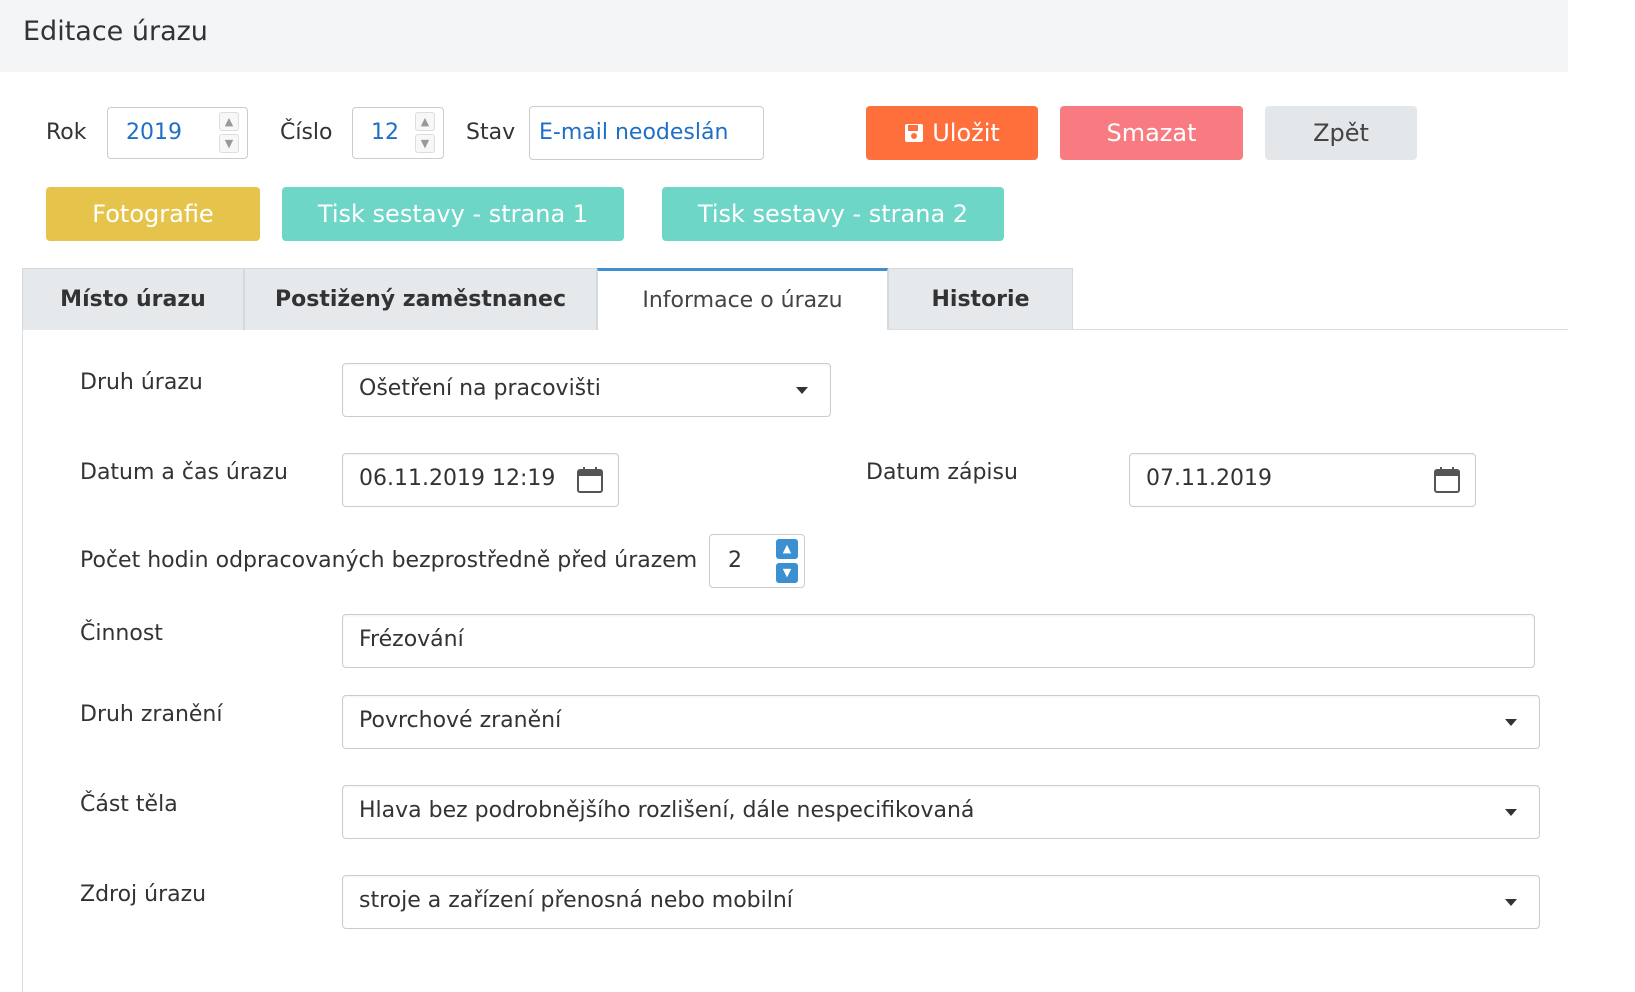 This screenshot has width=1635, height=992. I want to click on datum-cas-input: 06.11.2019 12:19, so click(480, 480).